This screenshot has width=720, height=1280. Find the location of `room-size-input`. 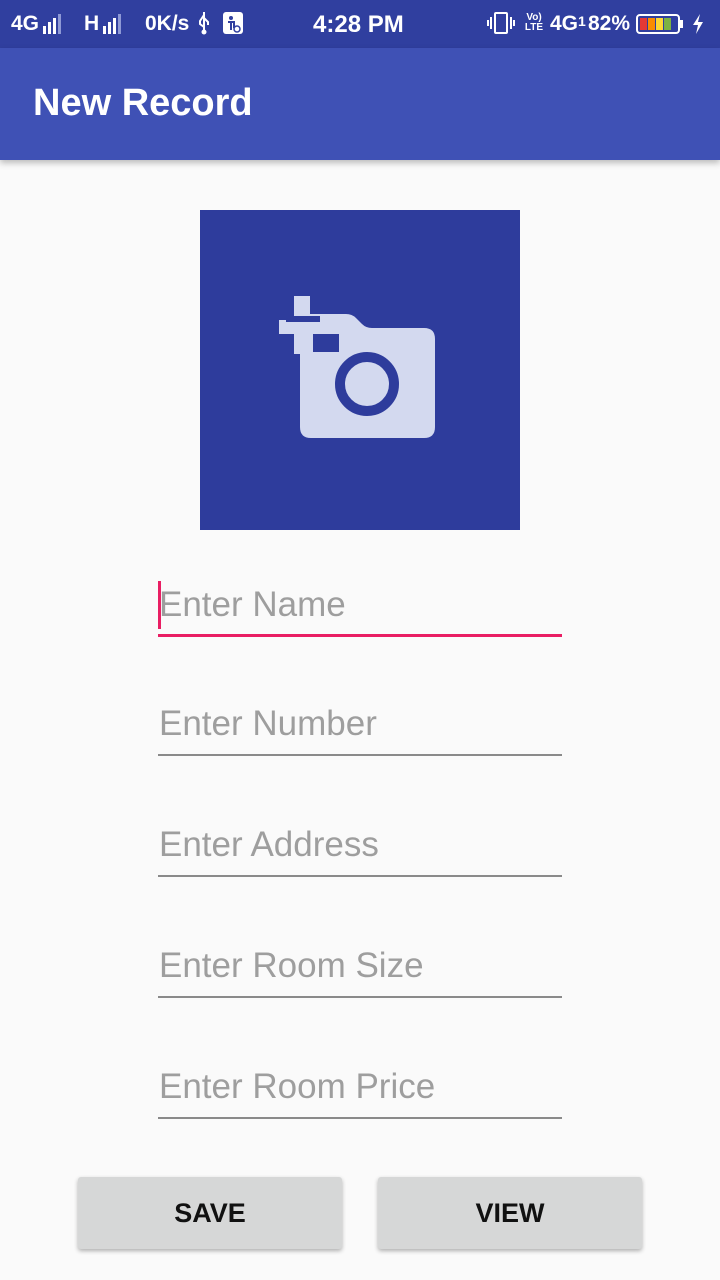

room-size-input is located at coordinates (360, 966).